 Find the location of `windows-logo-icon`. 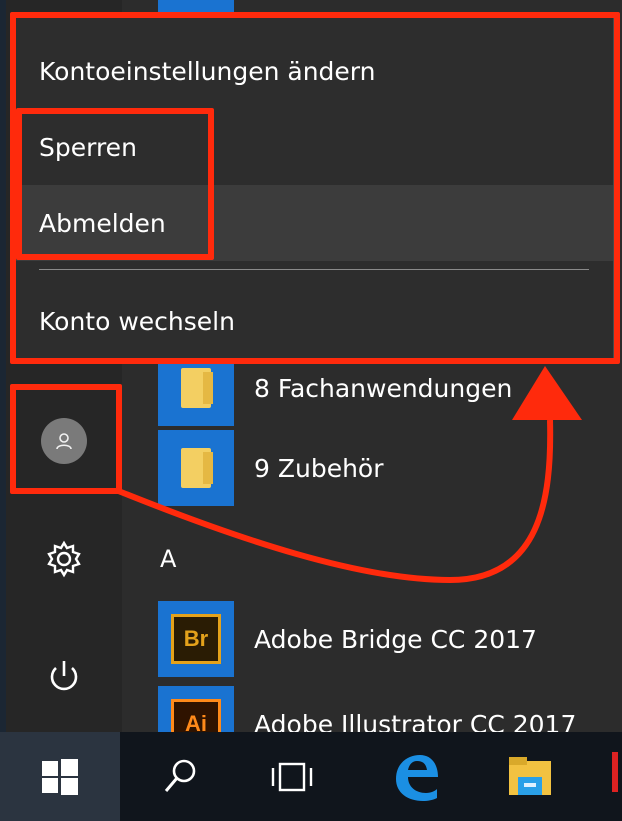

windows-logo-icon is located at coordinates (60, 776).